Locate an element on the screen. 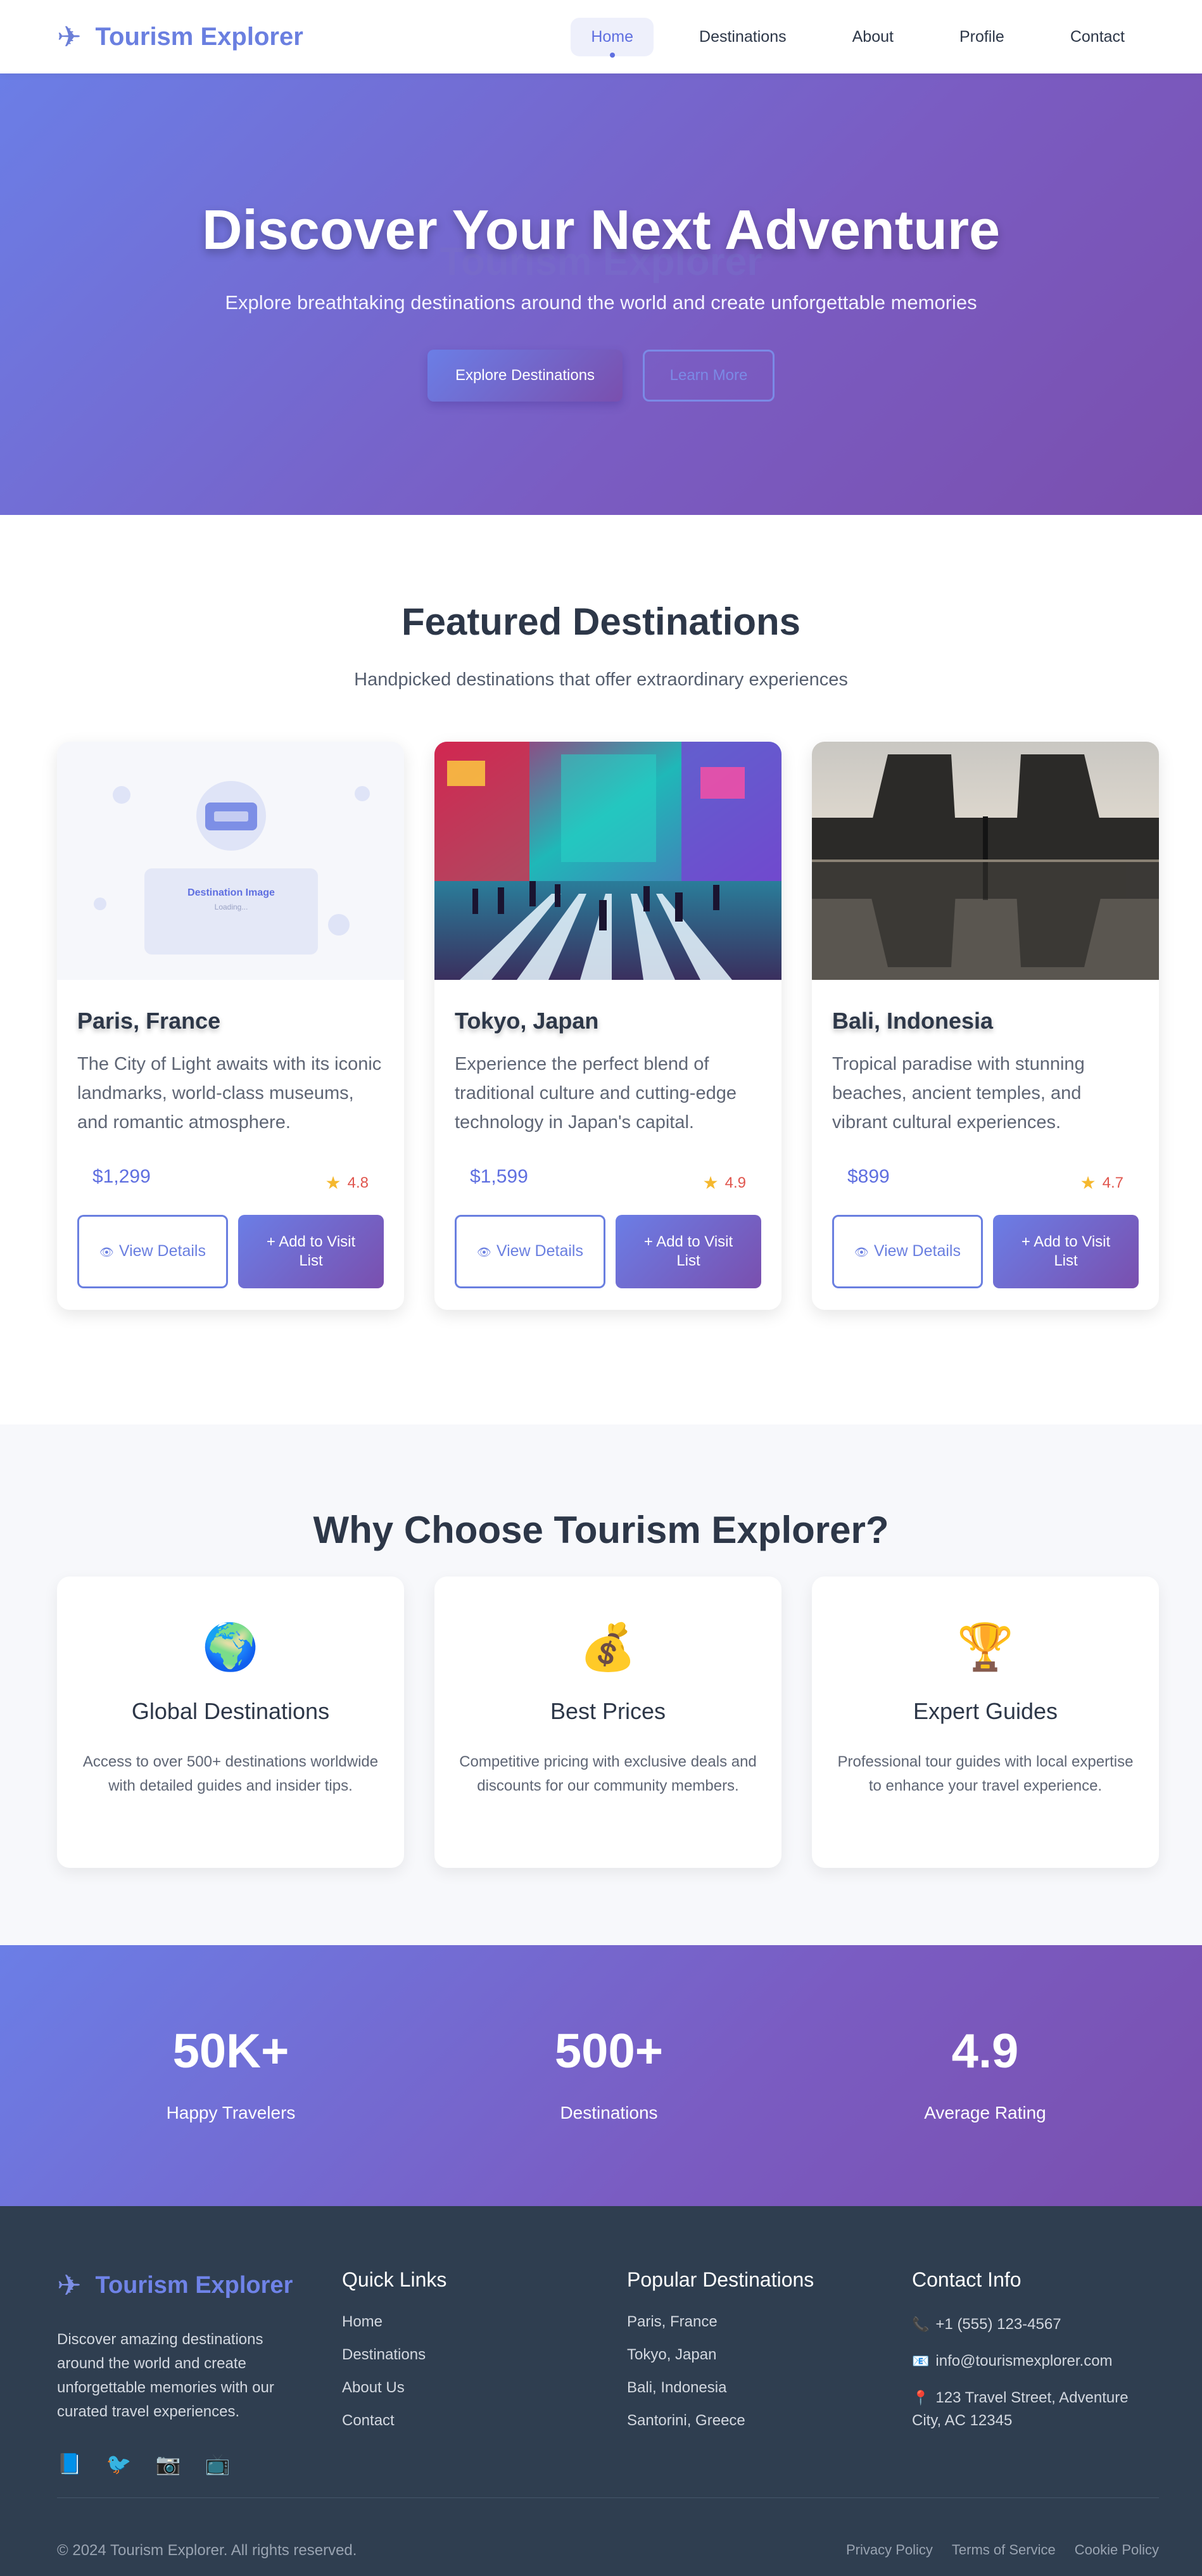 This screenshot has height=2576, width=1202. card-title: Bali, Indonesia is located at coordinates (913, 1021).